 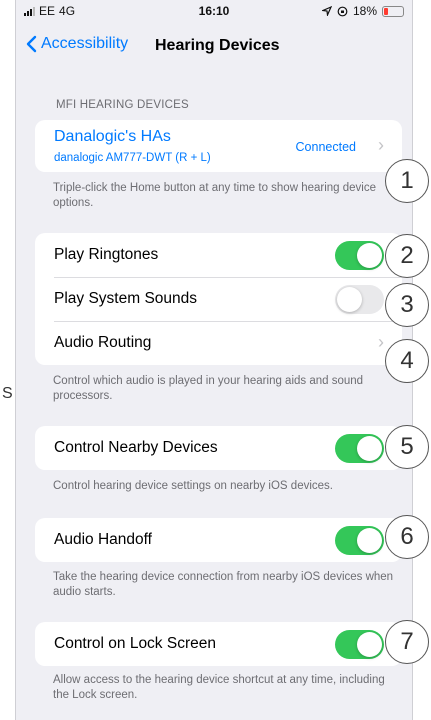 What do you see at coordinates (393, 11) in the screenshot?
I see `battery-icon` at bounding box center [393, 11].